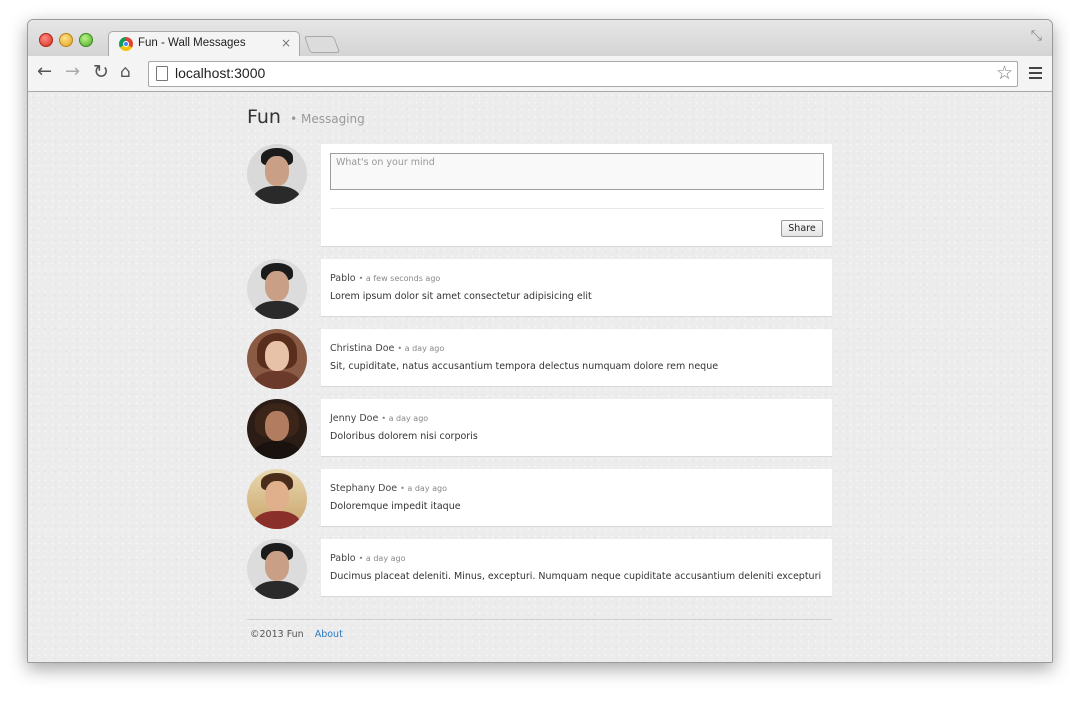  What do you see at coordinates (363, 488) in the screenshot?
I see `post-author: Stephany Doe` at bounding box center [363, 488].